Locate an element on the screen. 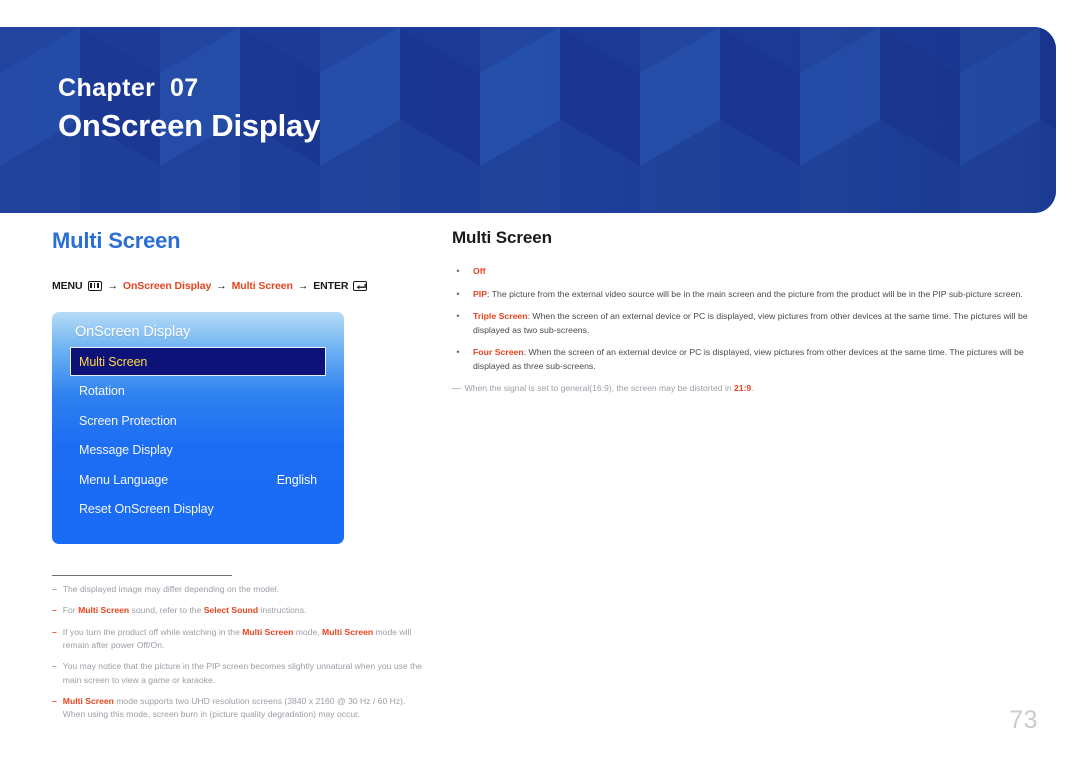 This screenshot has height=763, width=1080. chapter-title: OnScreen Display is located at coordinates (189, 126).